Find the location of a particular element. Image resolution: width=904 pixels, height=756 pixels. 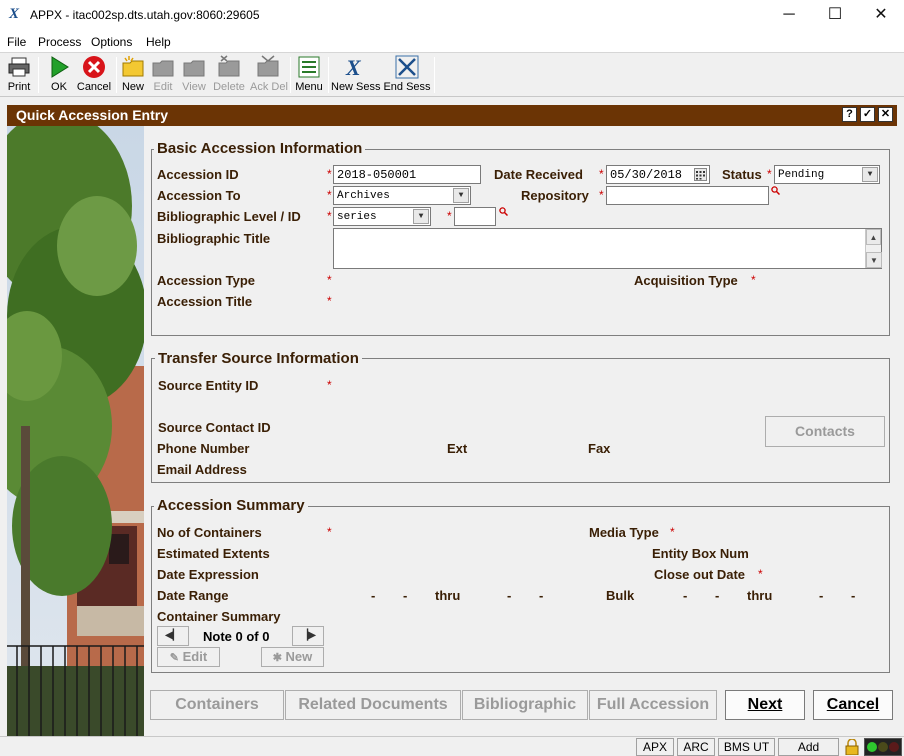

accession-summary-title: Accession Summary is located at coordinates (231, 505).